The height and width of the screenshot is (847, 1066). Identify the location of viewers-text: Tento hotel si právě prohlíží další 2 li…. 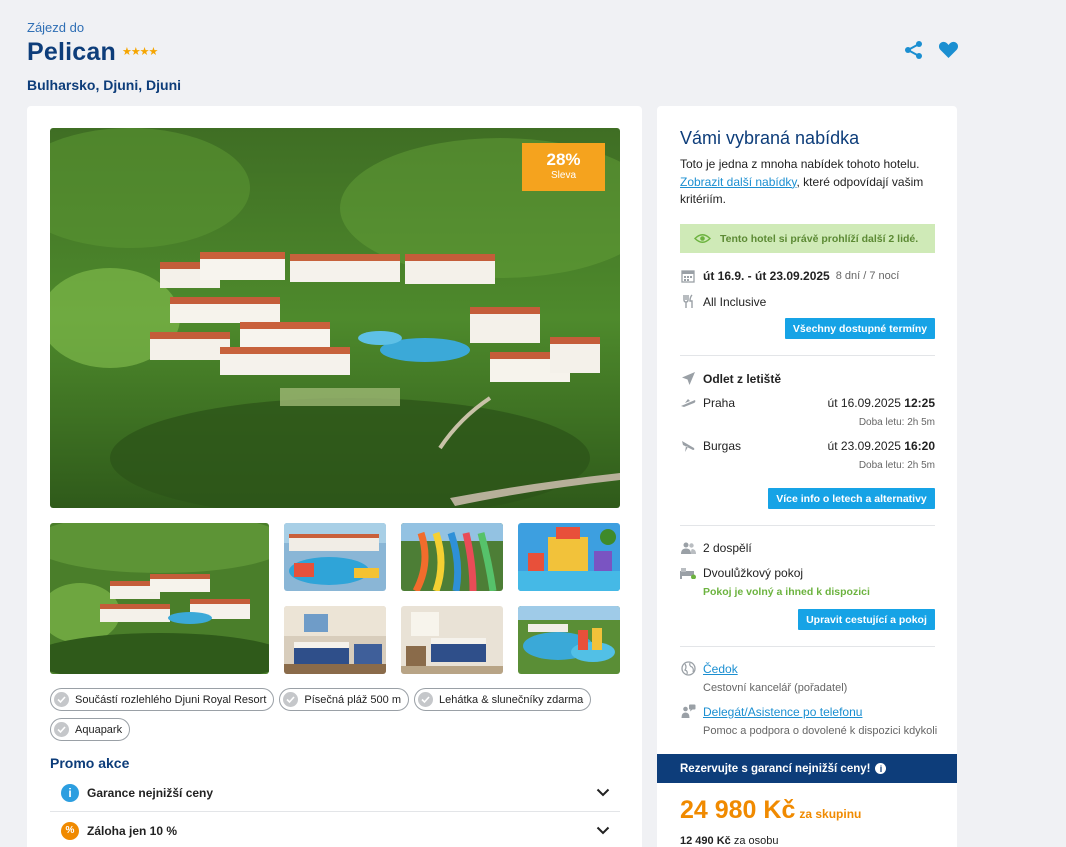
(819, 238).